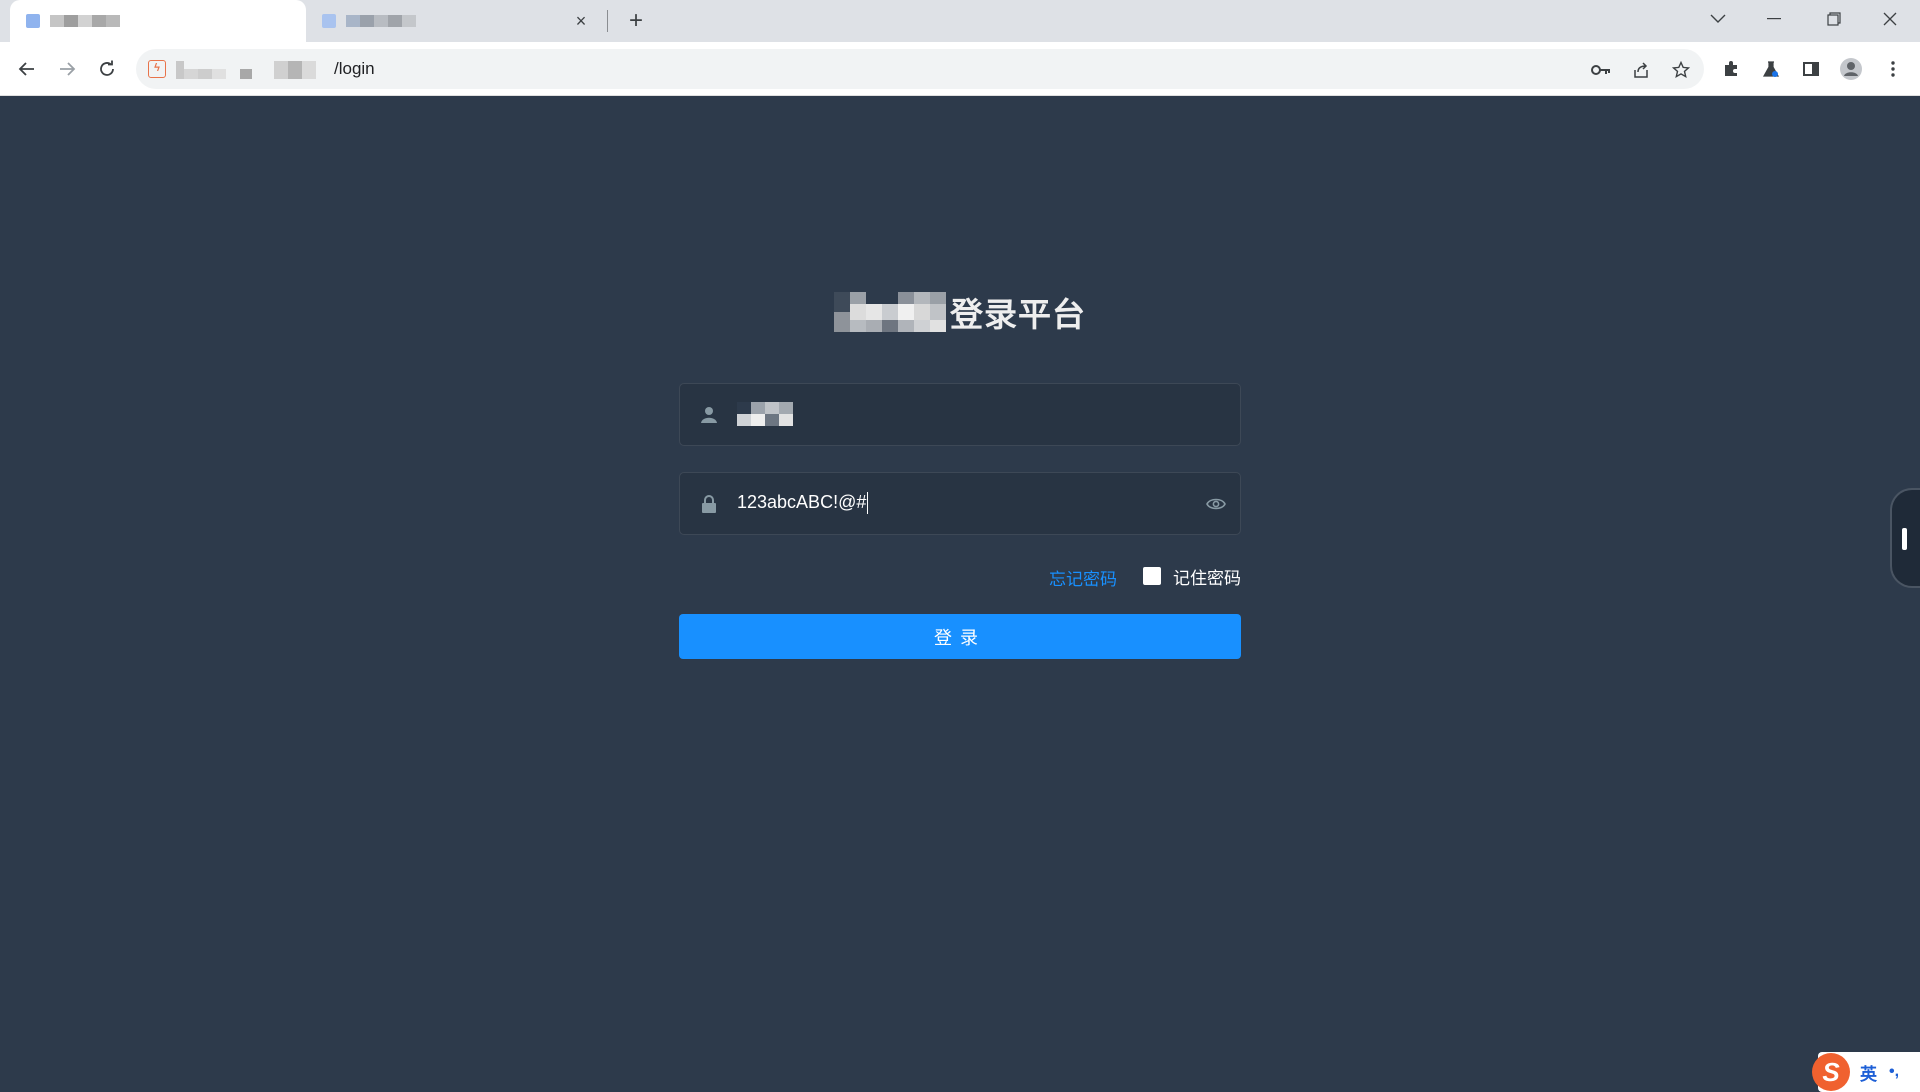  What do you see at coordinates (960, 636) in the screenshot?
I see `login-button: 登录` at bounding box center [960, 636].